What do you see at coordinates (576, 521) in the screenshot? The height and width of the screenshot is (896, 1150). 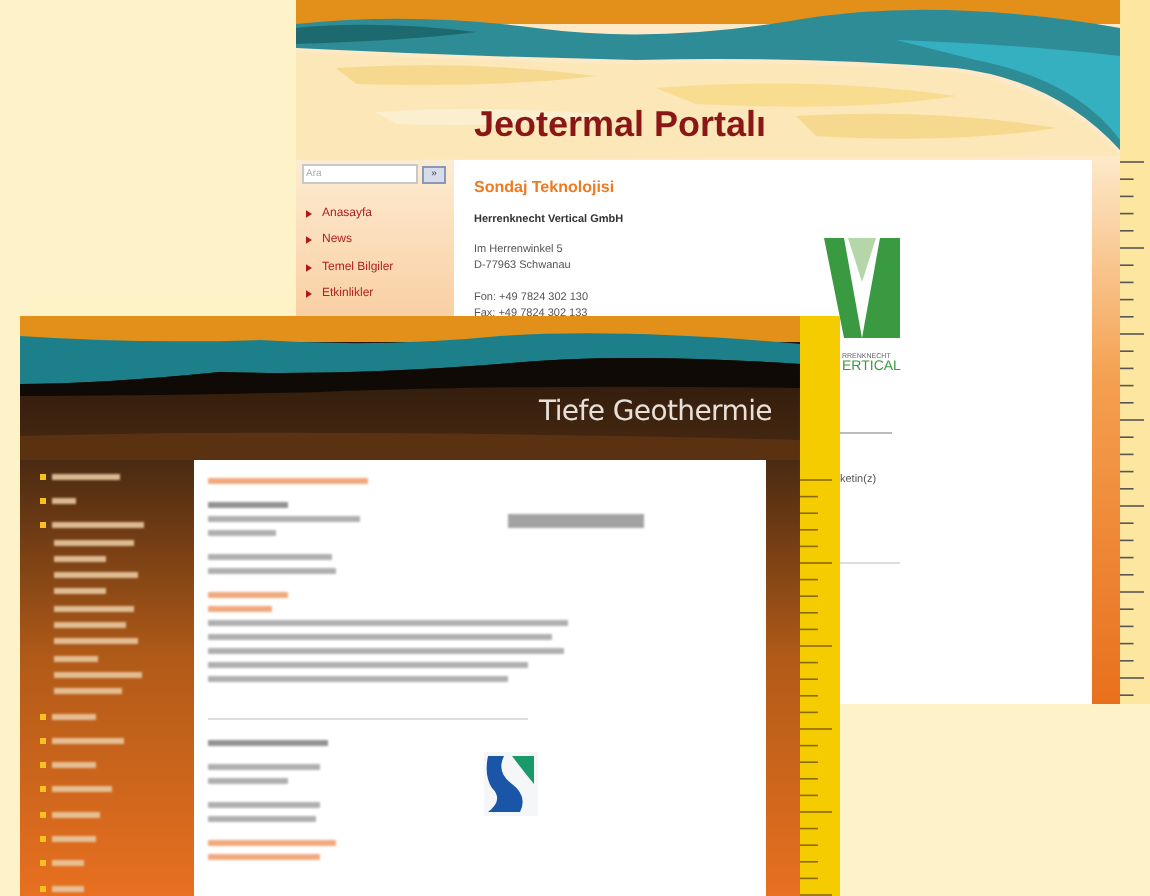 I see `blurred-logo` at bounding box center [576, 521].